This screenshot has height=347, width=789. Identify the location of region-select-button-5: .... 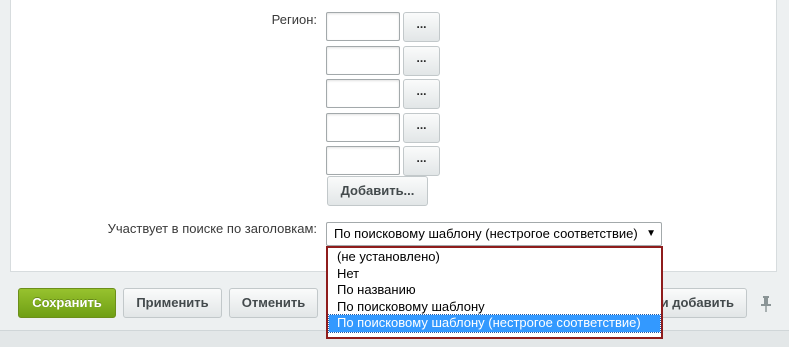
(421, 161).